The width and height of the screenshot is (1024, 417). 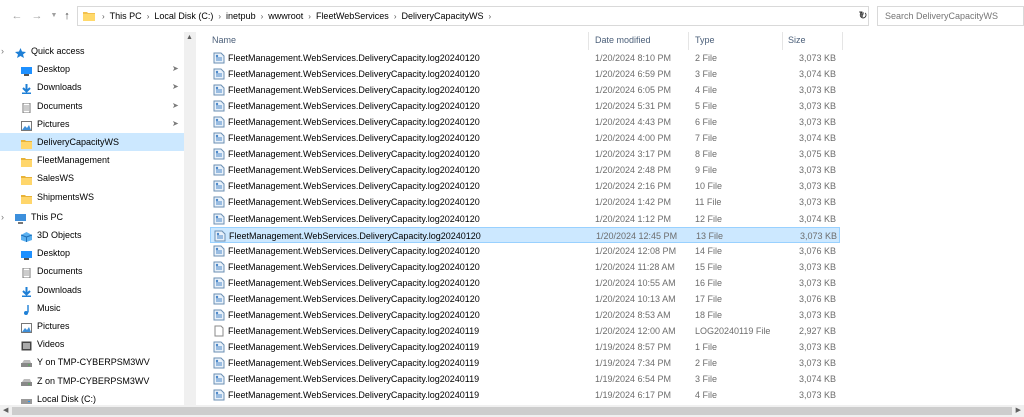 What do you see at coordinates (92, 69) in the screenshot?
I see `nav-item: Desktop ➤` at bounding box center [92, 69].